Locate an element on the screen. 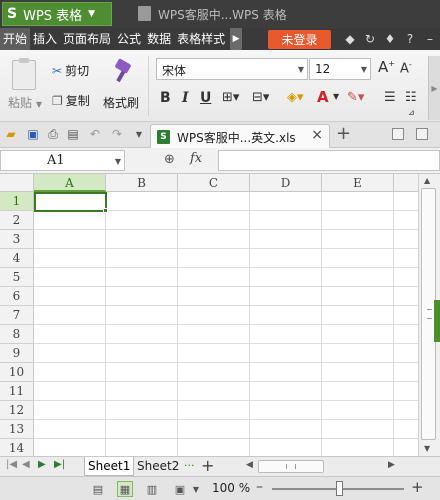  last-sheet-icon: ▶| is located at coordinates (59, 464).